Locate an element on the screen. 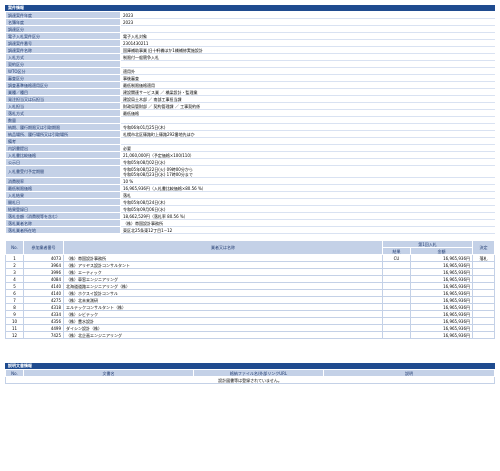 This screenshot has width=500, height=471. bid-company-name: エルテックコンサルタント（株） is located at coordinates (223, 307).